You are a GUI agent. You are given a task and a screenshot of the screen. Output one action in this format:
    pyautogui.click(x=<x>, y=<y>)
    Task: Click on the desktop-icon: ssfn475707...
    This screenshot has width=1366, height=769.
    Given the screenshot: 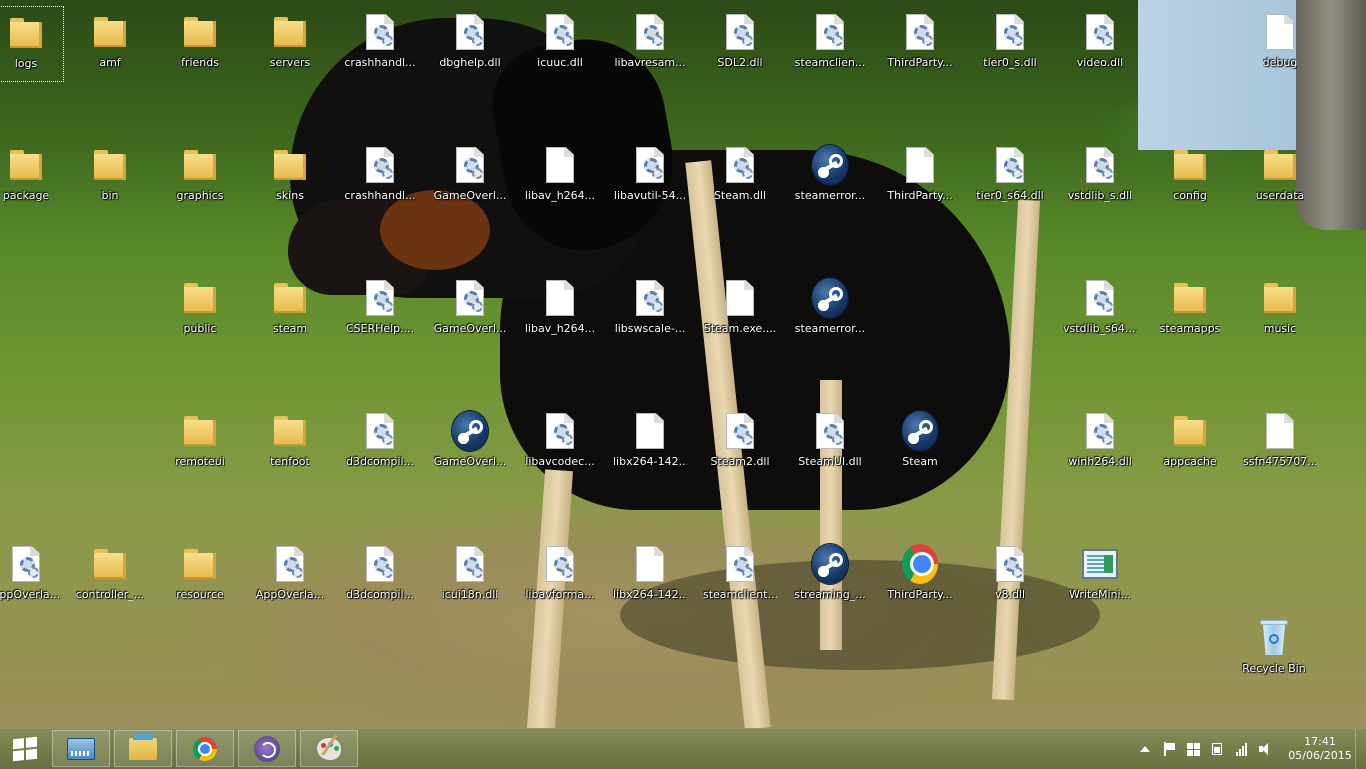 What is the action you would take?
    pyautogui.click(x=1280, y=443)
    